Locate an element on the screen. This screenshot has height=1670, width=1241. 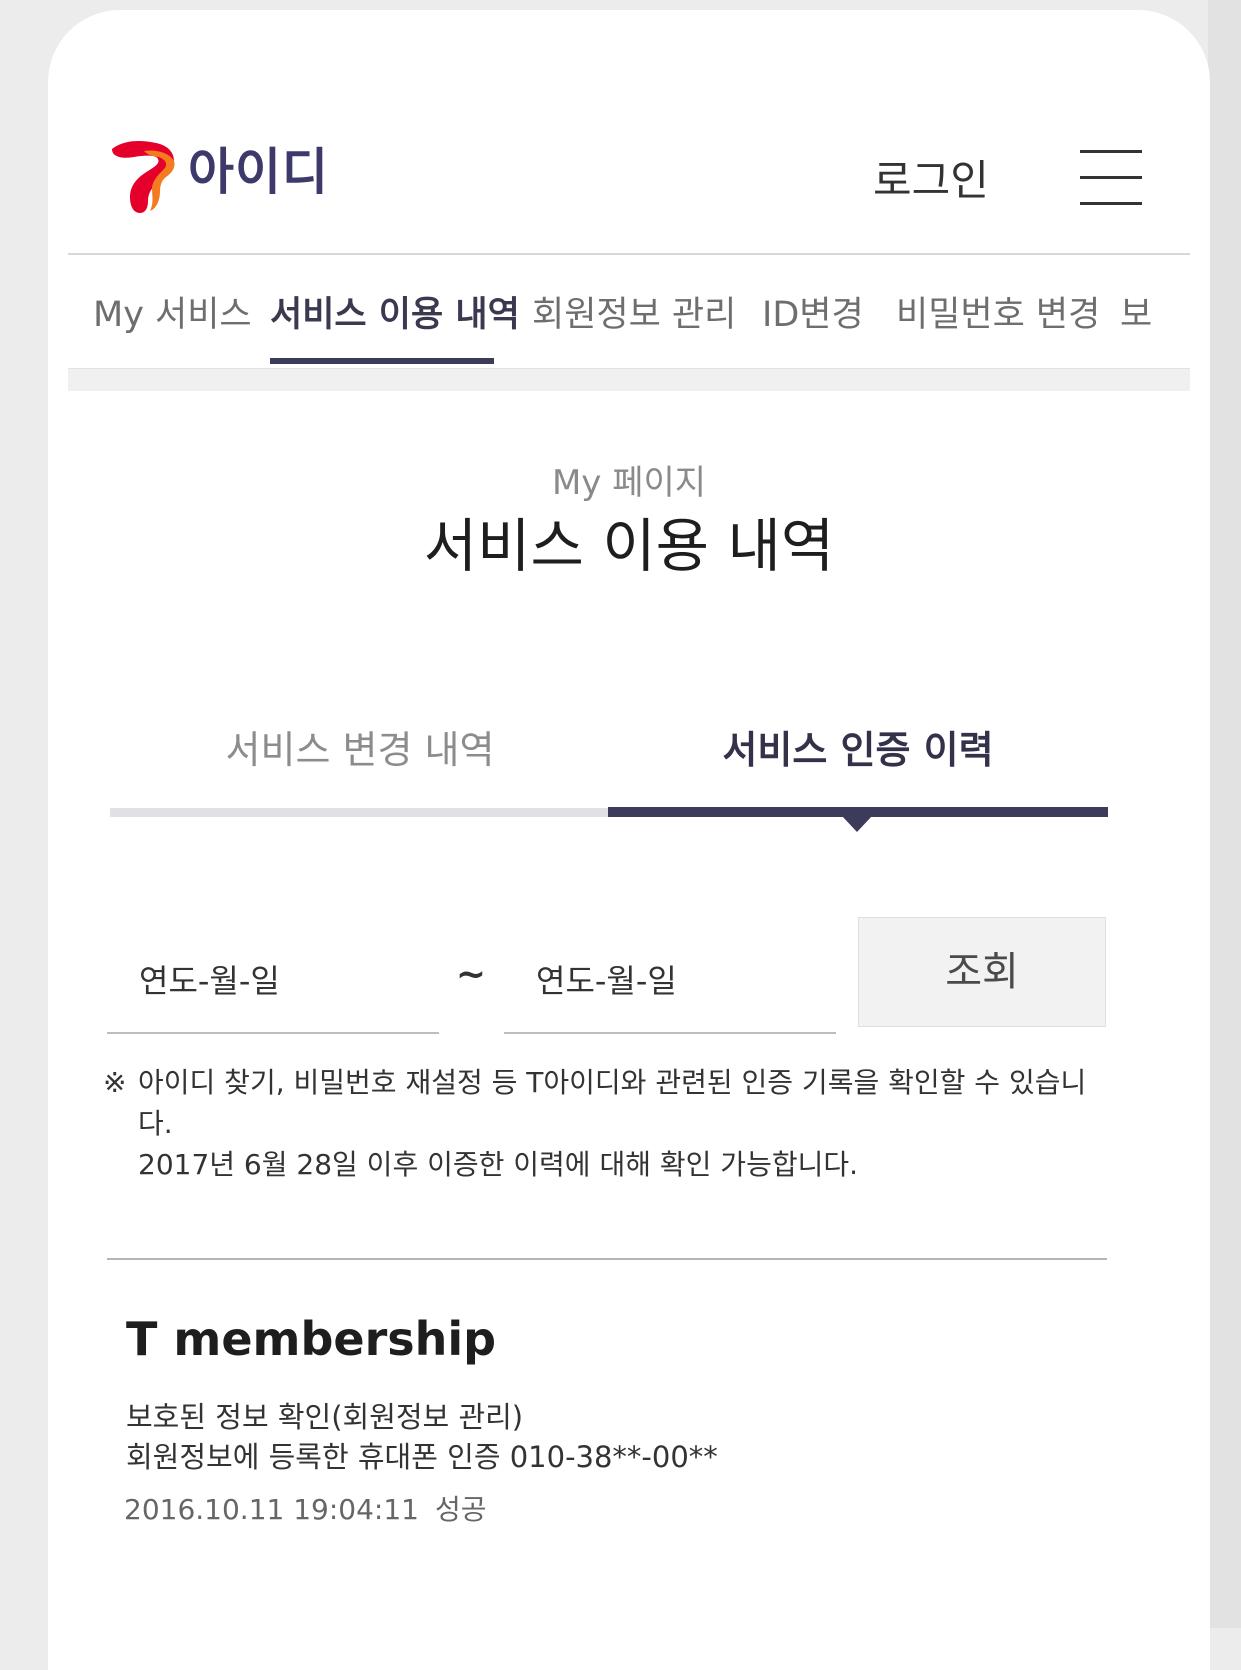
top-nav-tabs: My 서비스 서비스 이용 내역 회원정보 관리 ID변경 비밀번호 변경 보 is located at coordinates (629, 311).